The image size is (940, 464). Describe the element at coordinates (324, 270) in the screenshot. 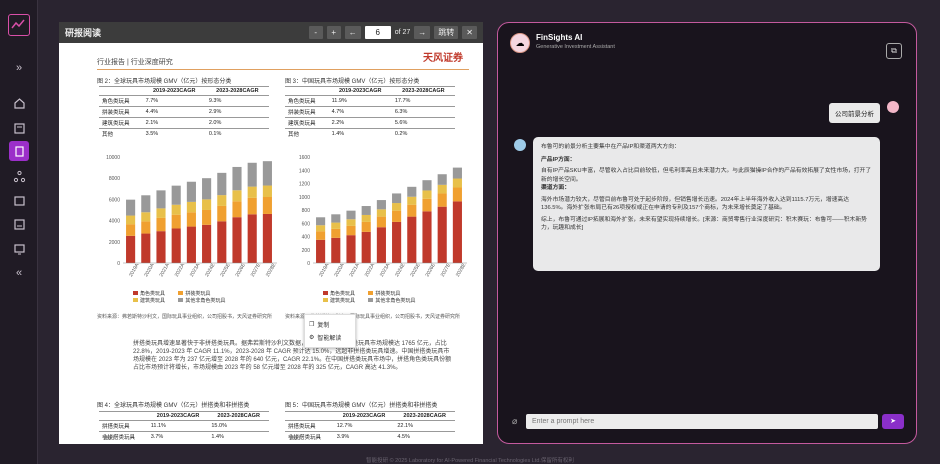

I see `x-tick-label: 2019A` at that location.